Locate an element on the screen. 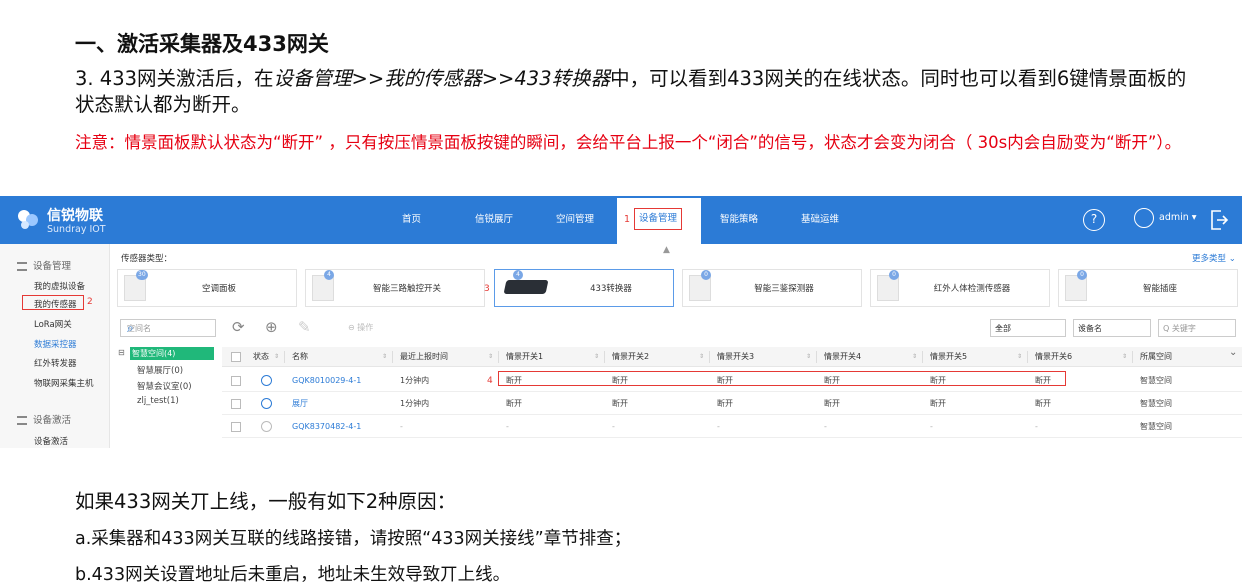 The height and width of the screenshot is (584, 1248). column-header-space: 所属空间 is located at coordinates (1156, 357).